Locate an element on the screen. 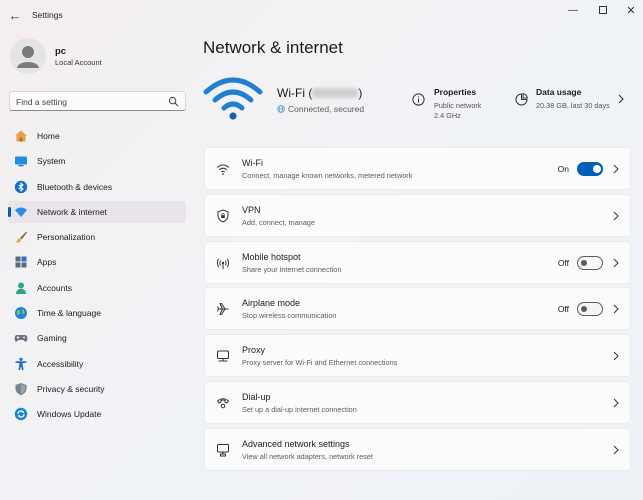 Image resolution: width=643 pixels, height=500 pixels. close-button: ✕ is located at coordinates (631, 11).